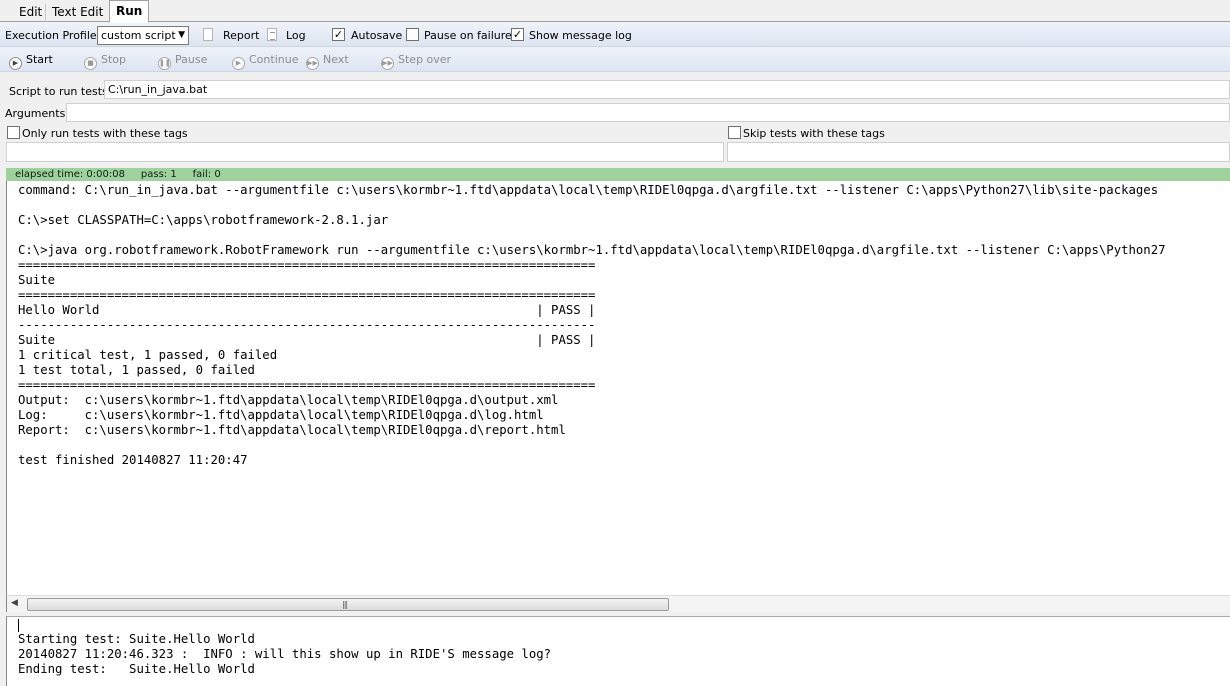 The height and width of the screenshot is (686, 1230). I want to click on pause-icon: ❚❚, so click(164, 63).